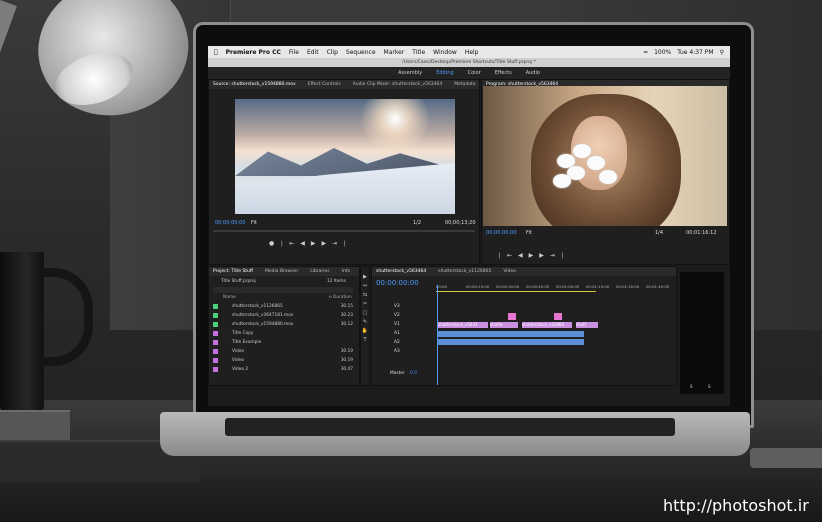 This screenshot has width=822, height=522. I want to click on program-video-frame, so click(605, 156).